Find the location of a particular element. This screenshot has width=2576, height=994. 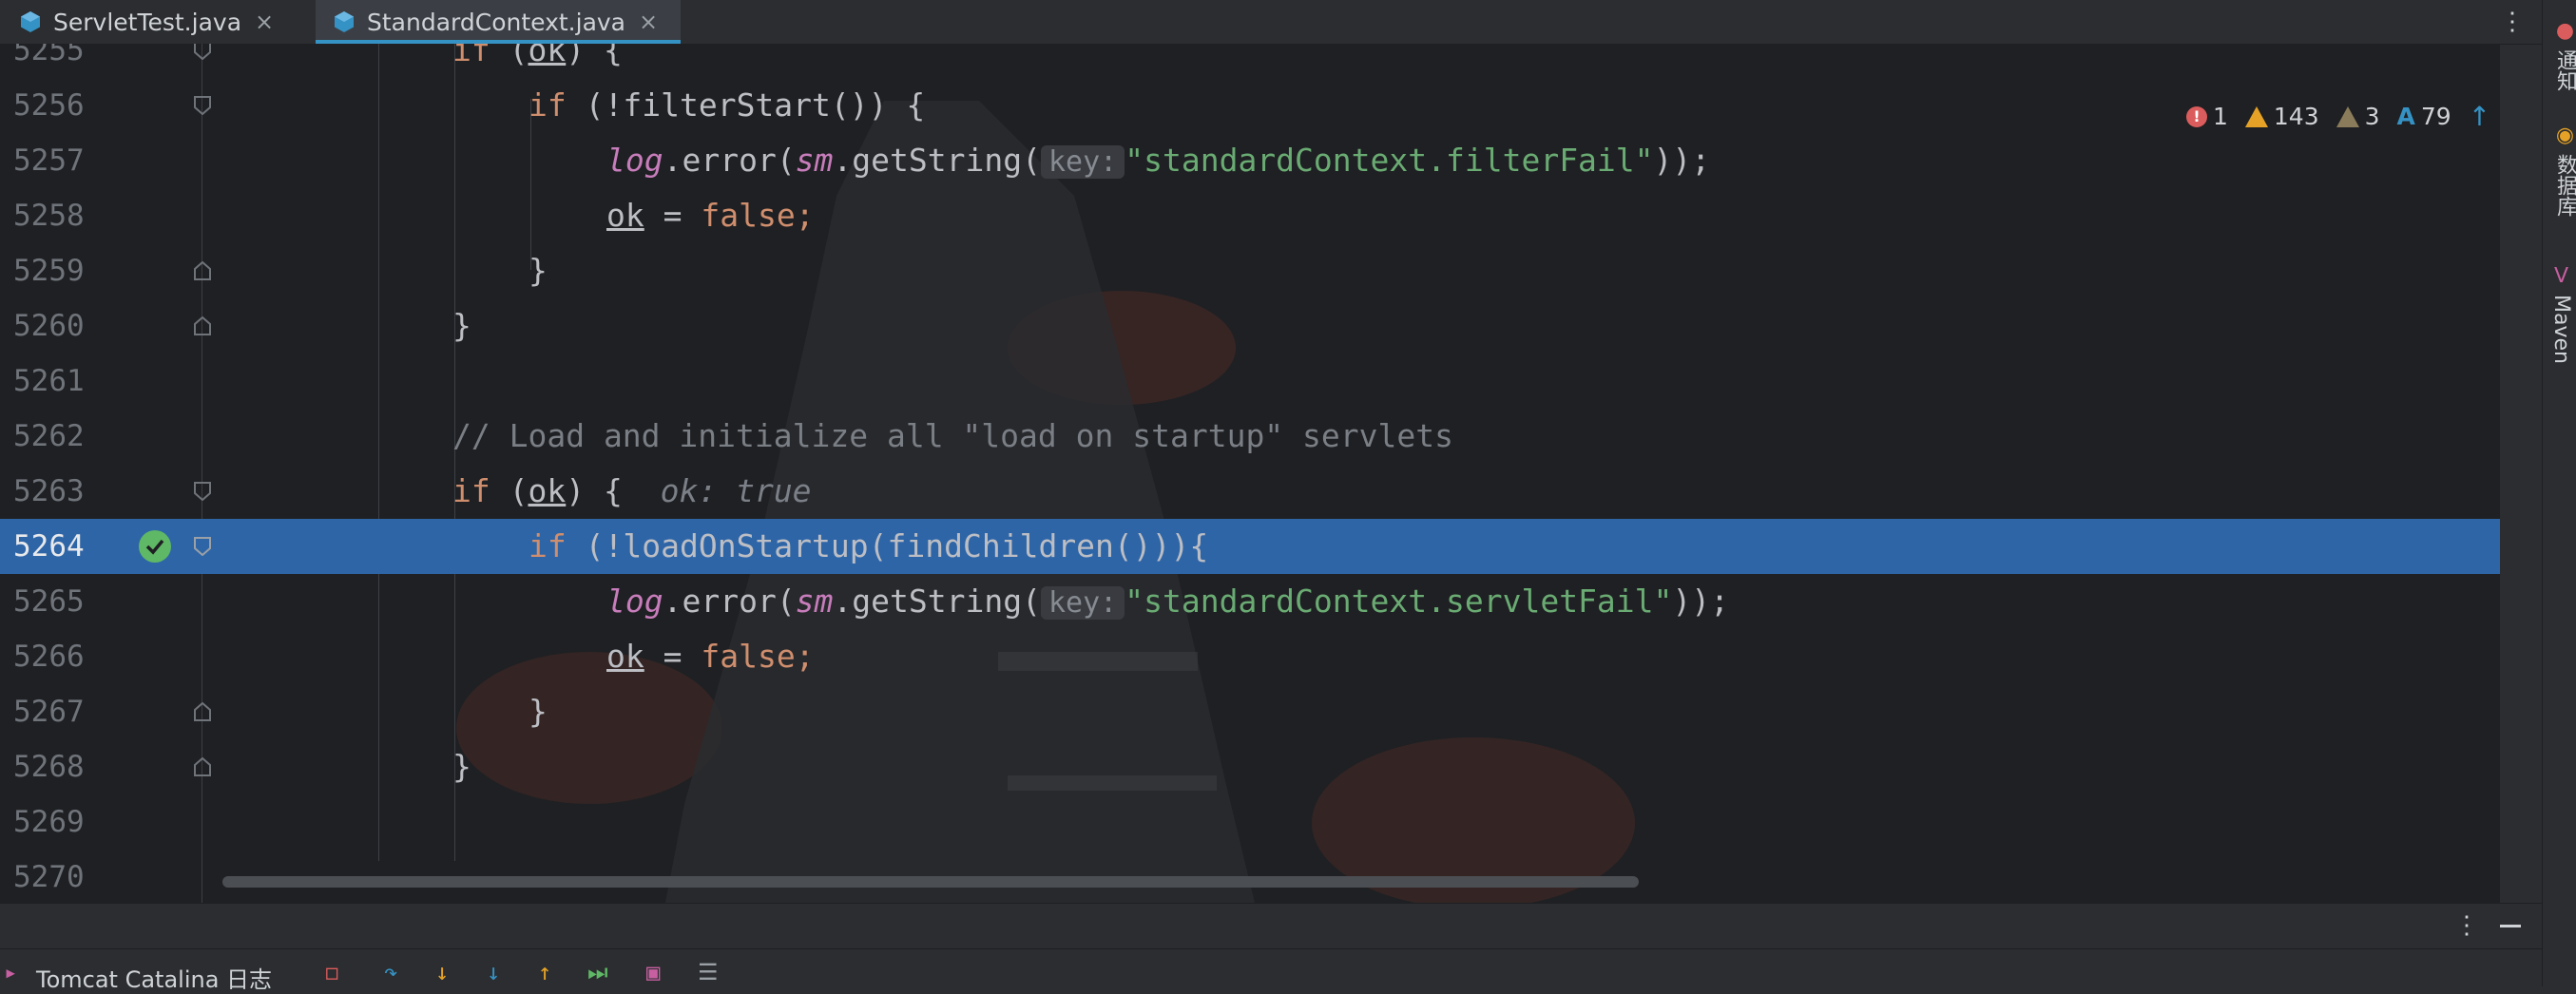

tab-standardcontext: StandardContext.java × is located at coordinates (499, 22).